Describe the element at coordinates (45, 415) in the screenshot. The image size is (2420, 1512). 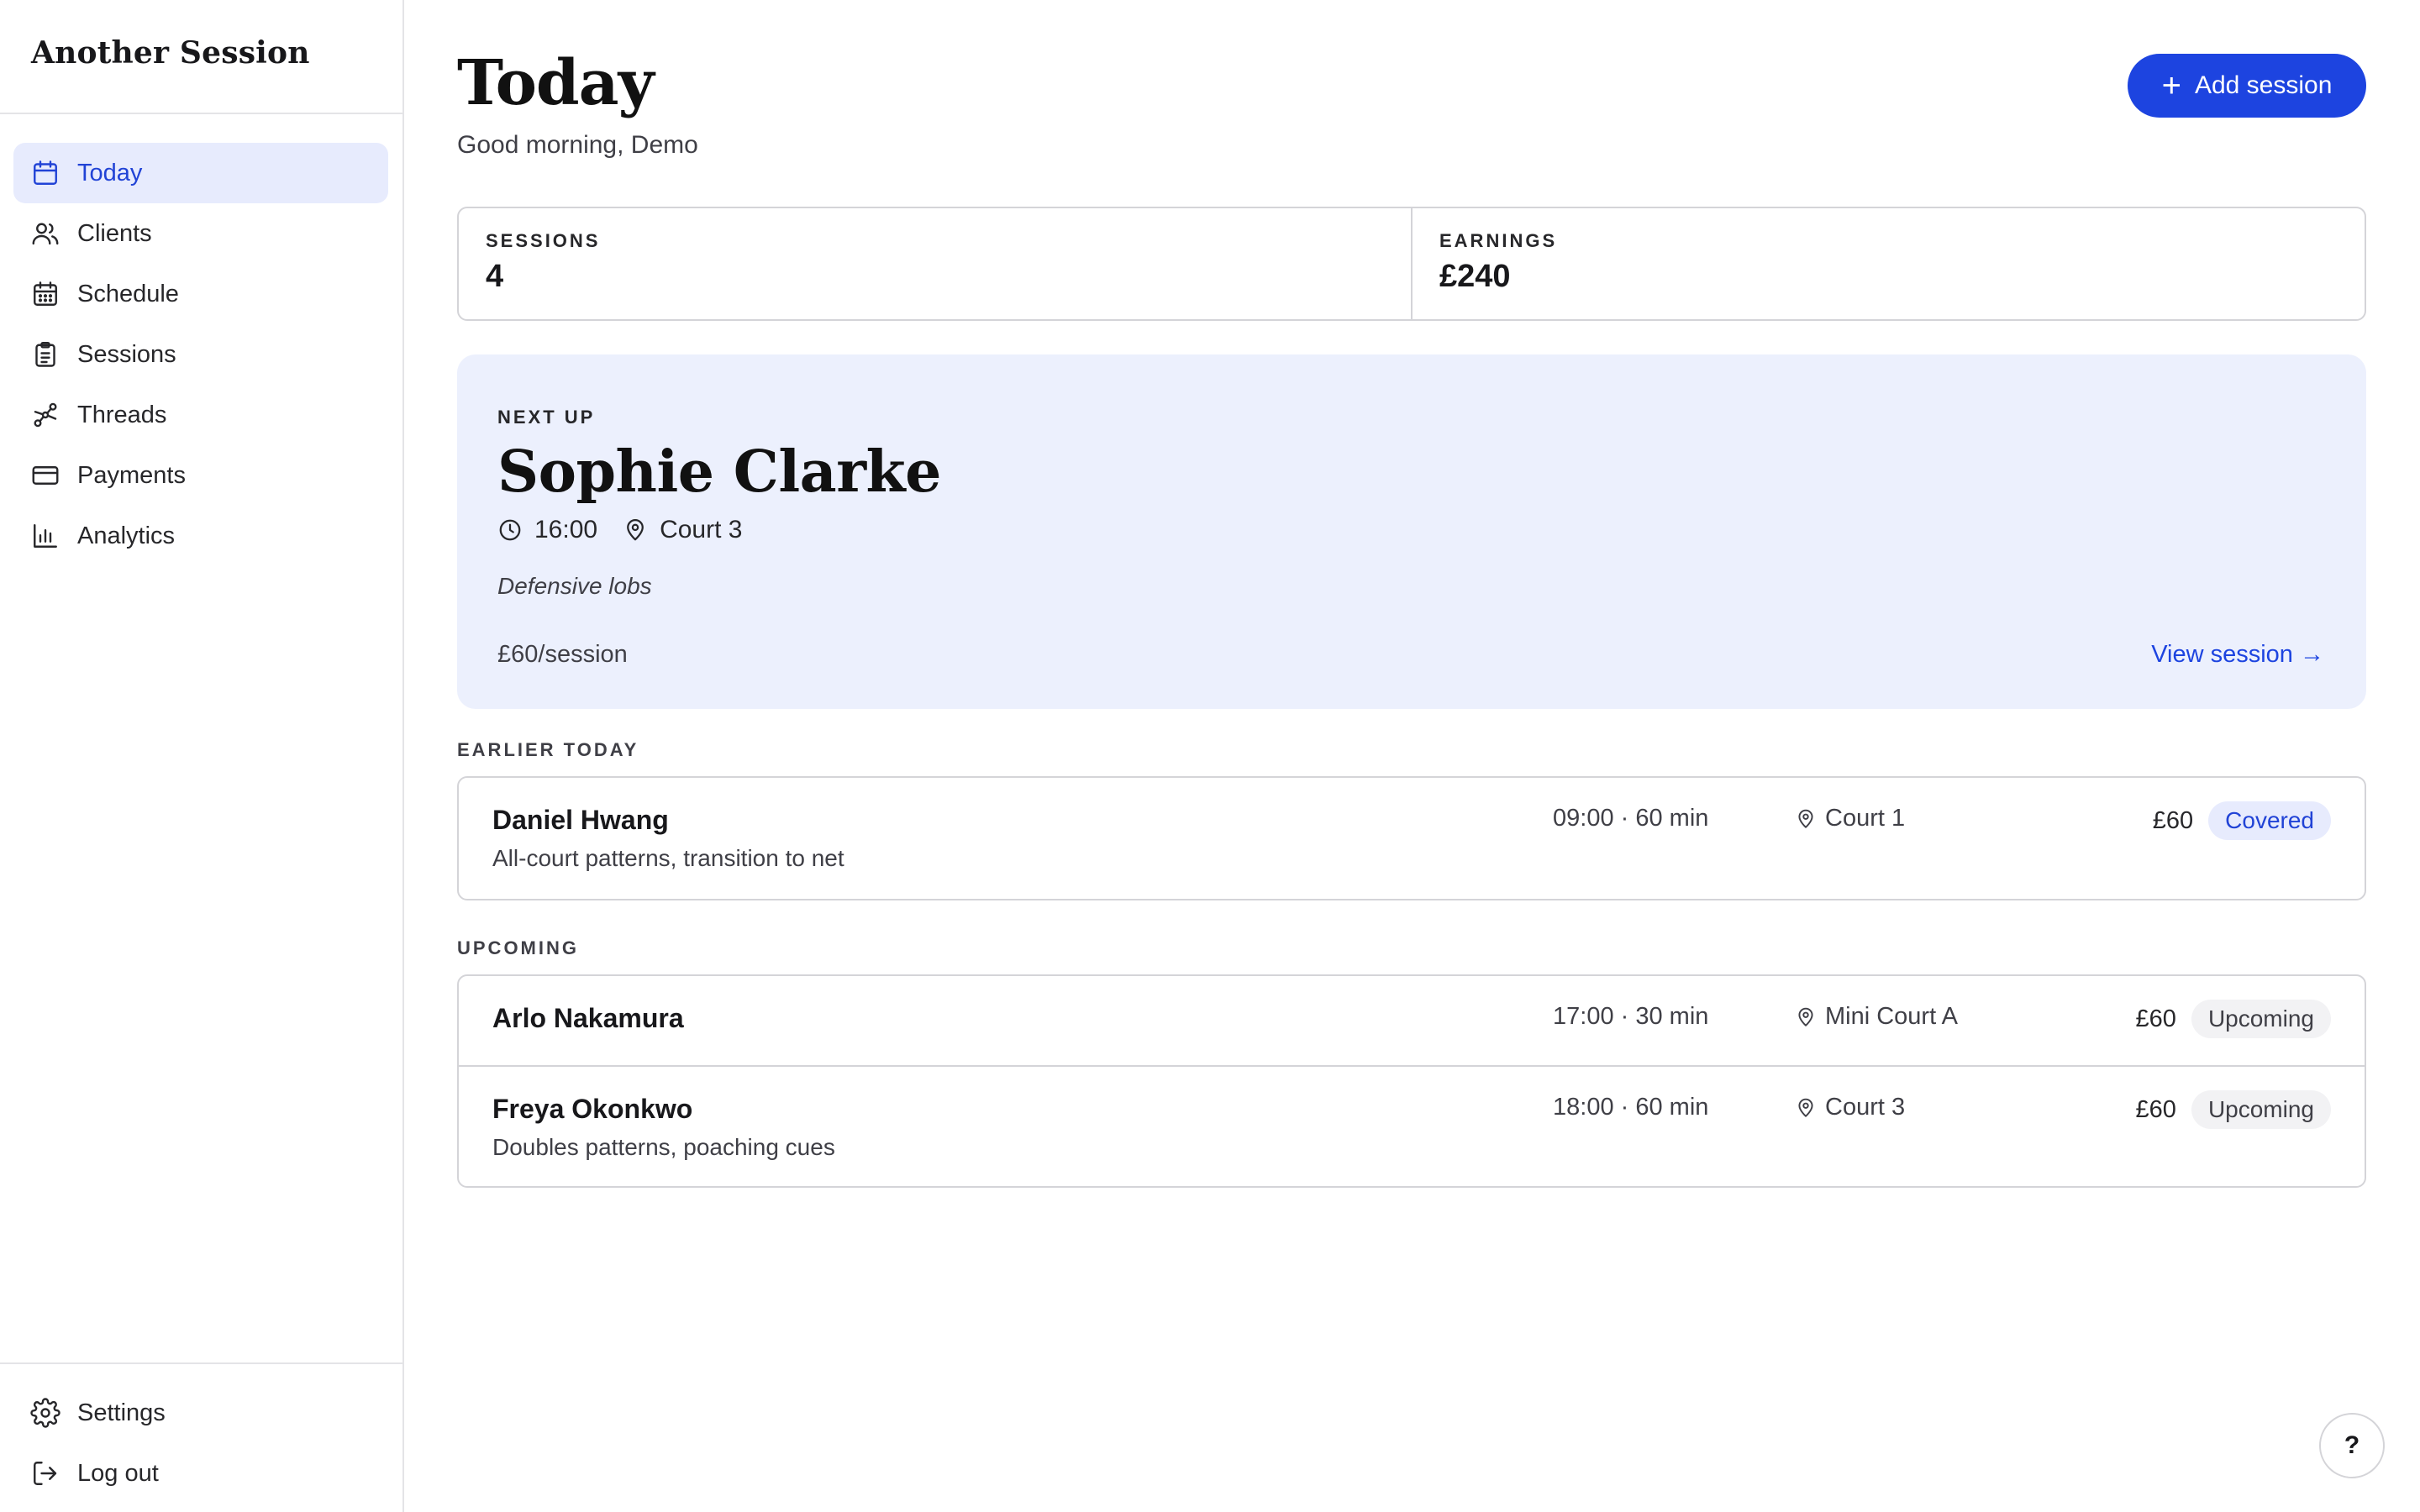
I see `route-icon` at that location.